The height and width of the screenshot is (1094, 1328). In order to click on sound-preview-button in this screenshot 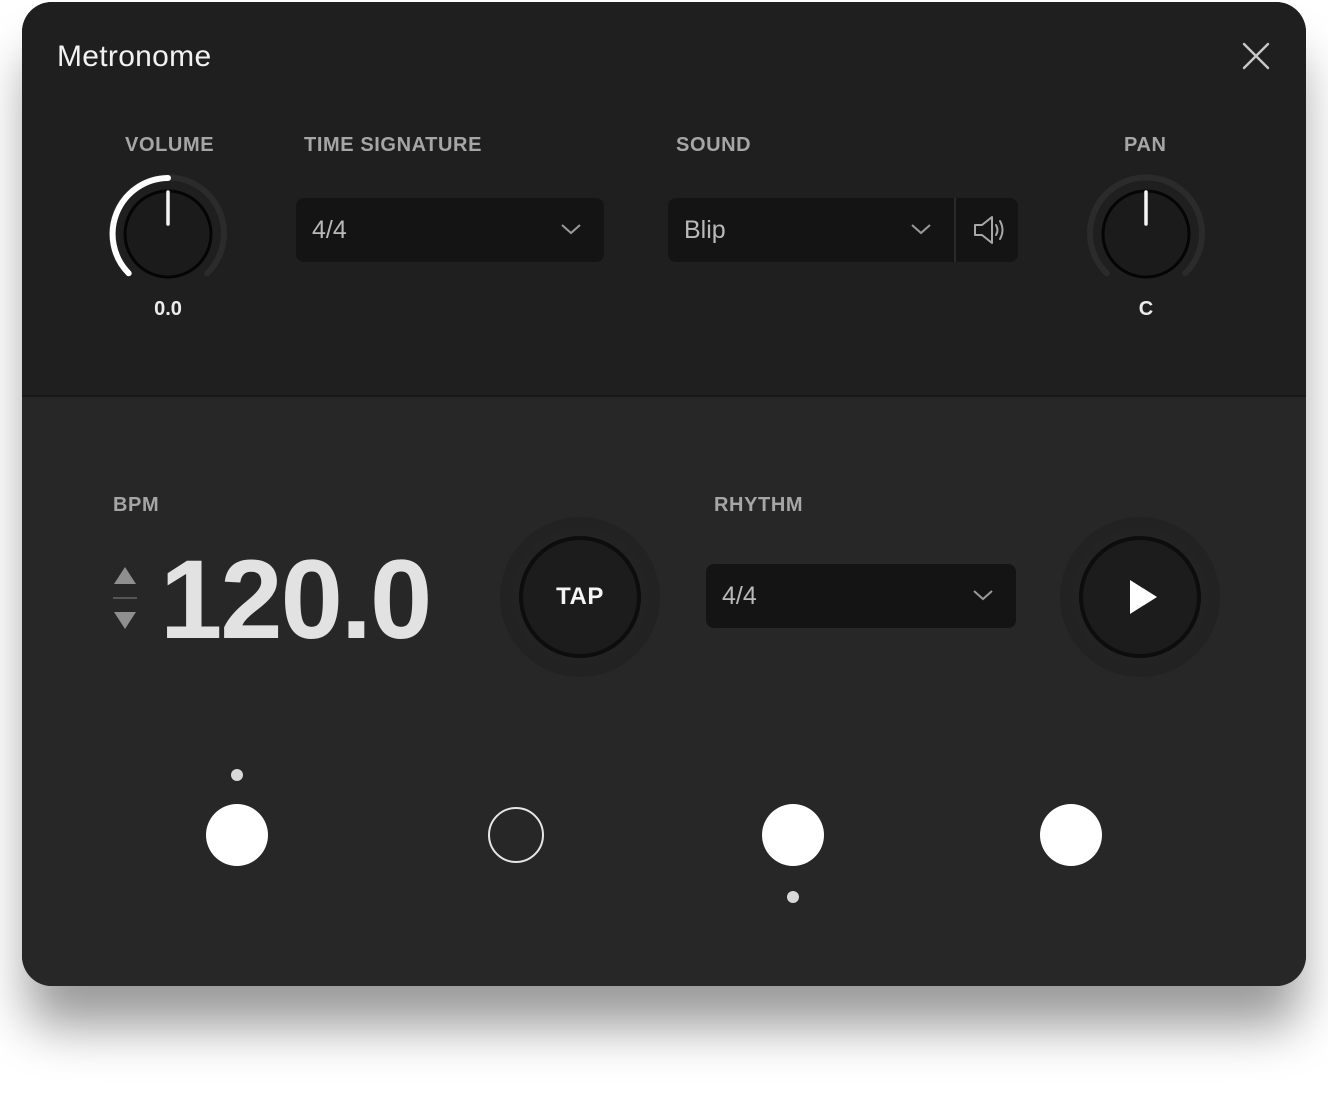, I will do `click(986, 230)`.